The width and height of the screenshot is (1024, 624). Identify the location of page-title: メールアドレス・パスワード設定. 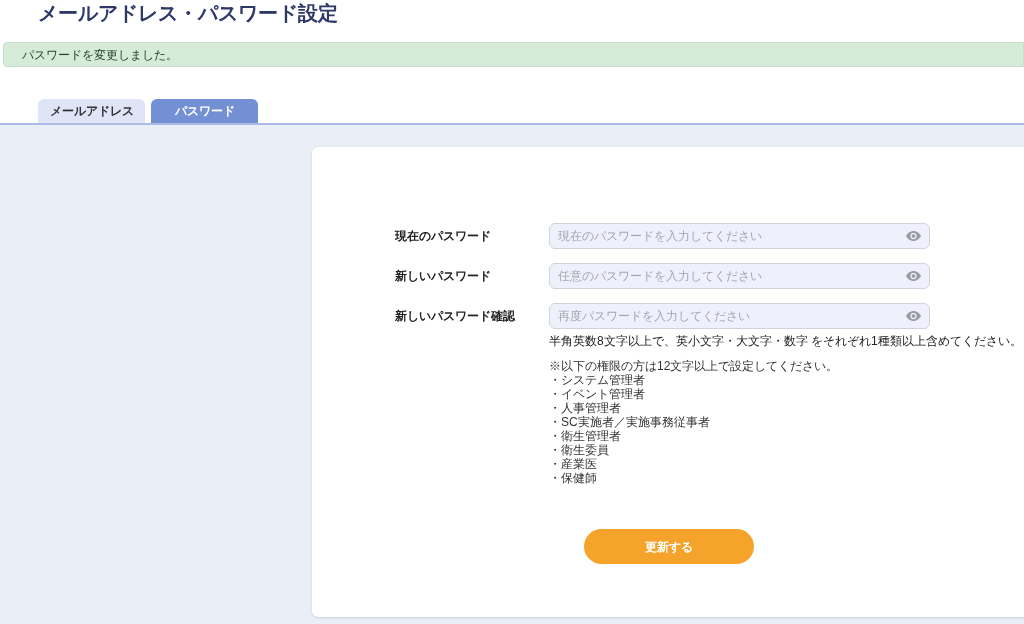
(188, 13).